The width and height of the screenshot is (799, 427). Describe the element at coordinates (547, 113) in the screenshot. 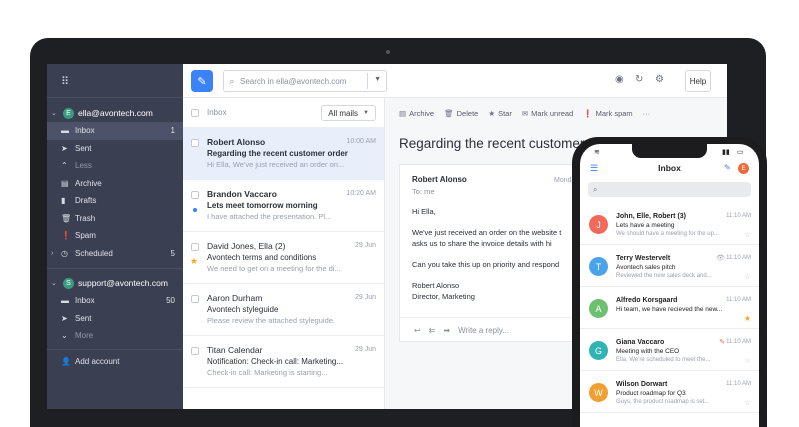

I see `mark-unread-button: ✉ Mark unread` at that location.